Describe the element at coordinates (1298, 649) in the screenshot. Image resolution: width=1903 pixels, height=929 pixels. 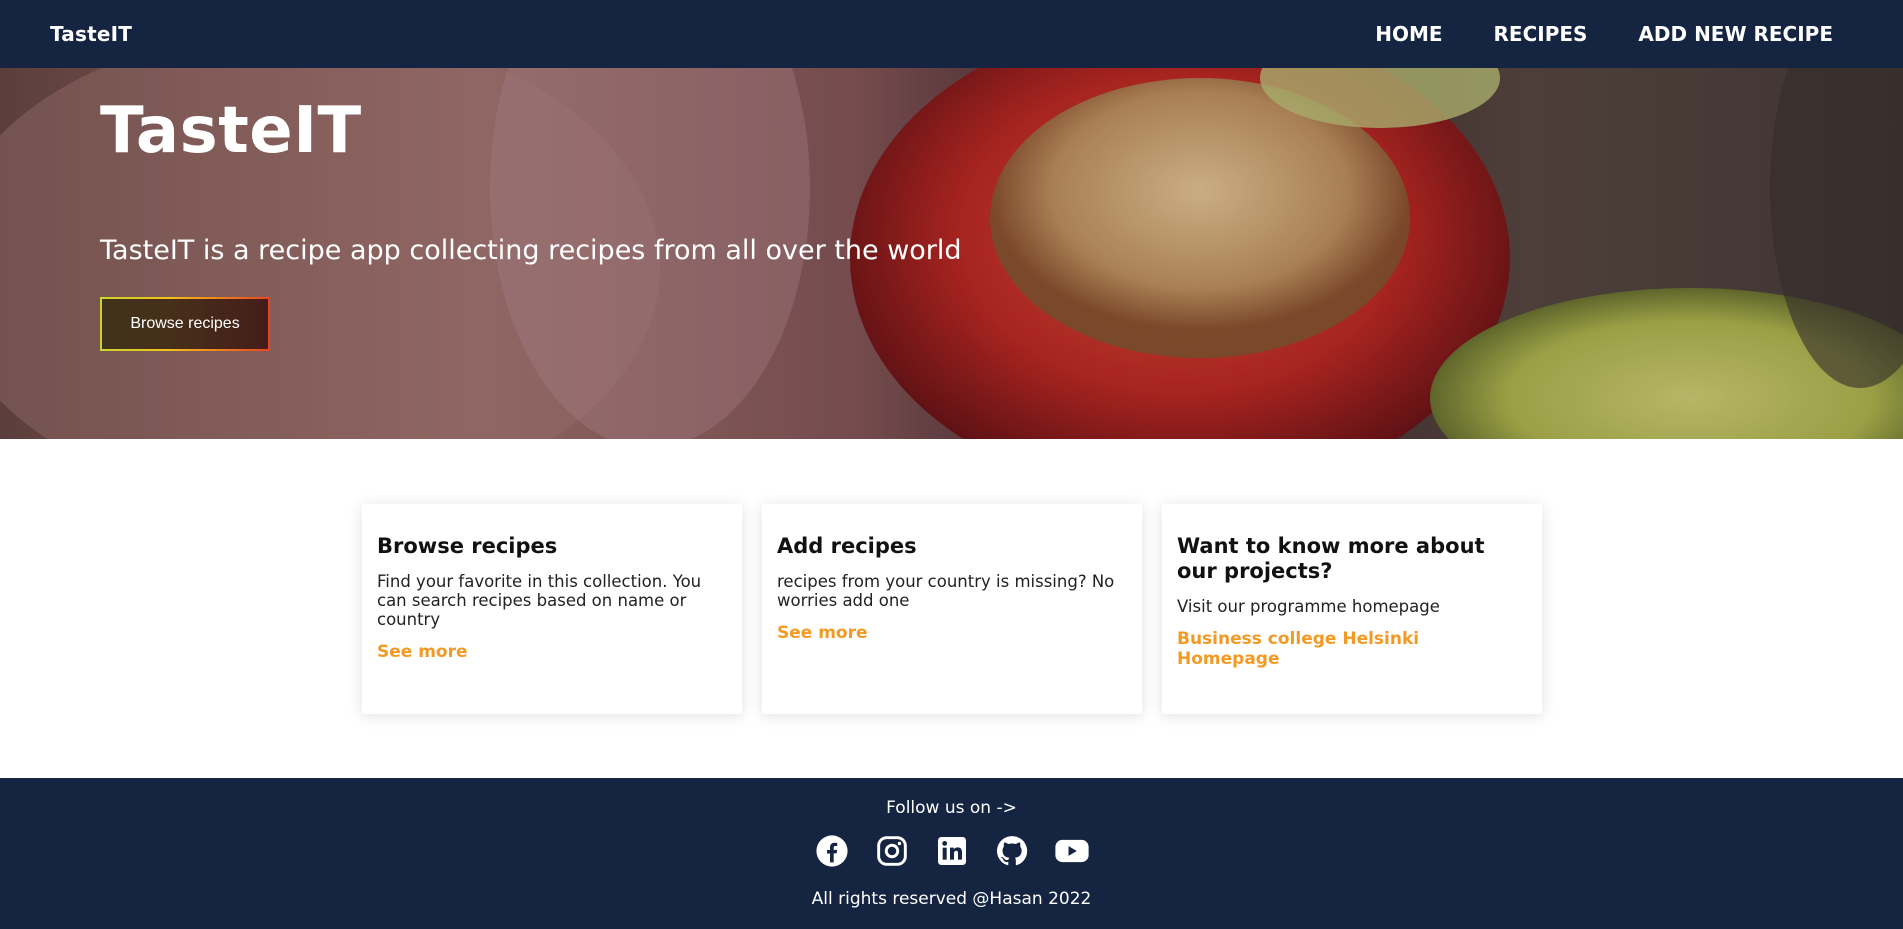
I see `homepage-link: Business college Helsinki Homepage` at that location.